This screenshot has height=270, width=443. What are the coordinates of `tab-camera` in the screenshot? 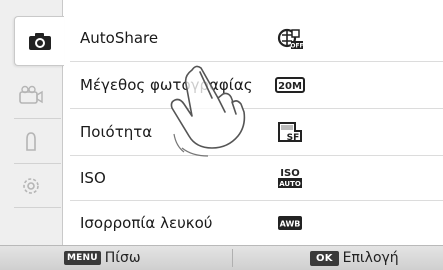 It's located at (39, 41).